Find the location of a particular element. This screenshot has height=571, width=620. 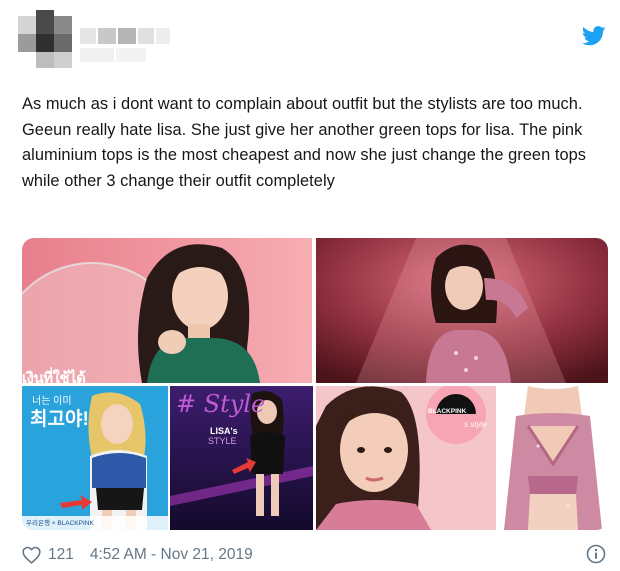

heart-icon is located at coordinates (31, 555).